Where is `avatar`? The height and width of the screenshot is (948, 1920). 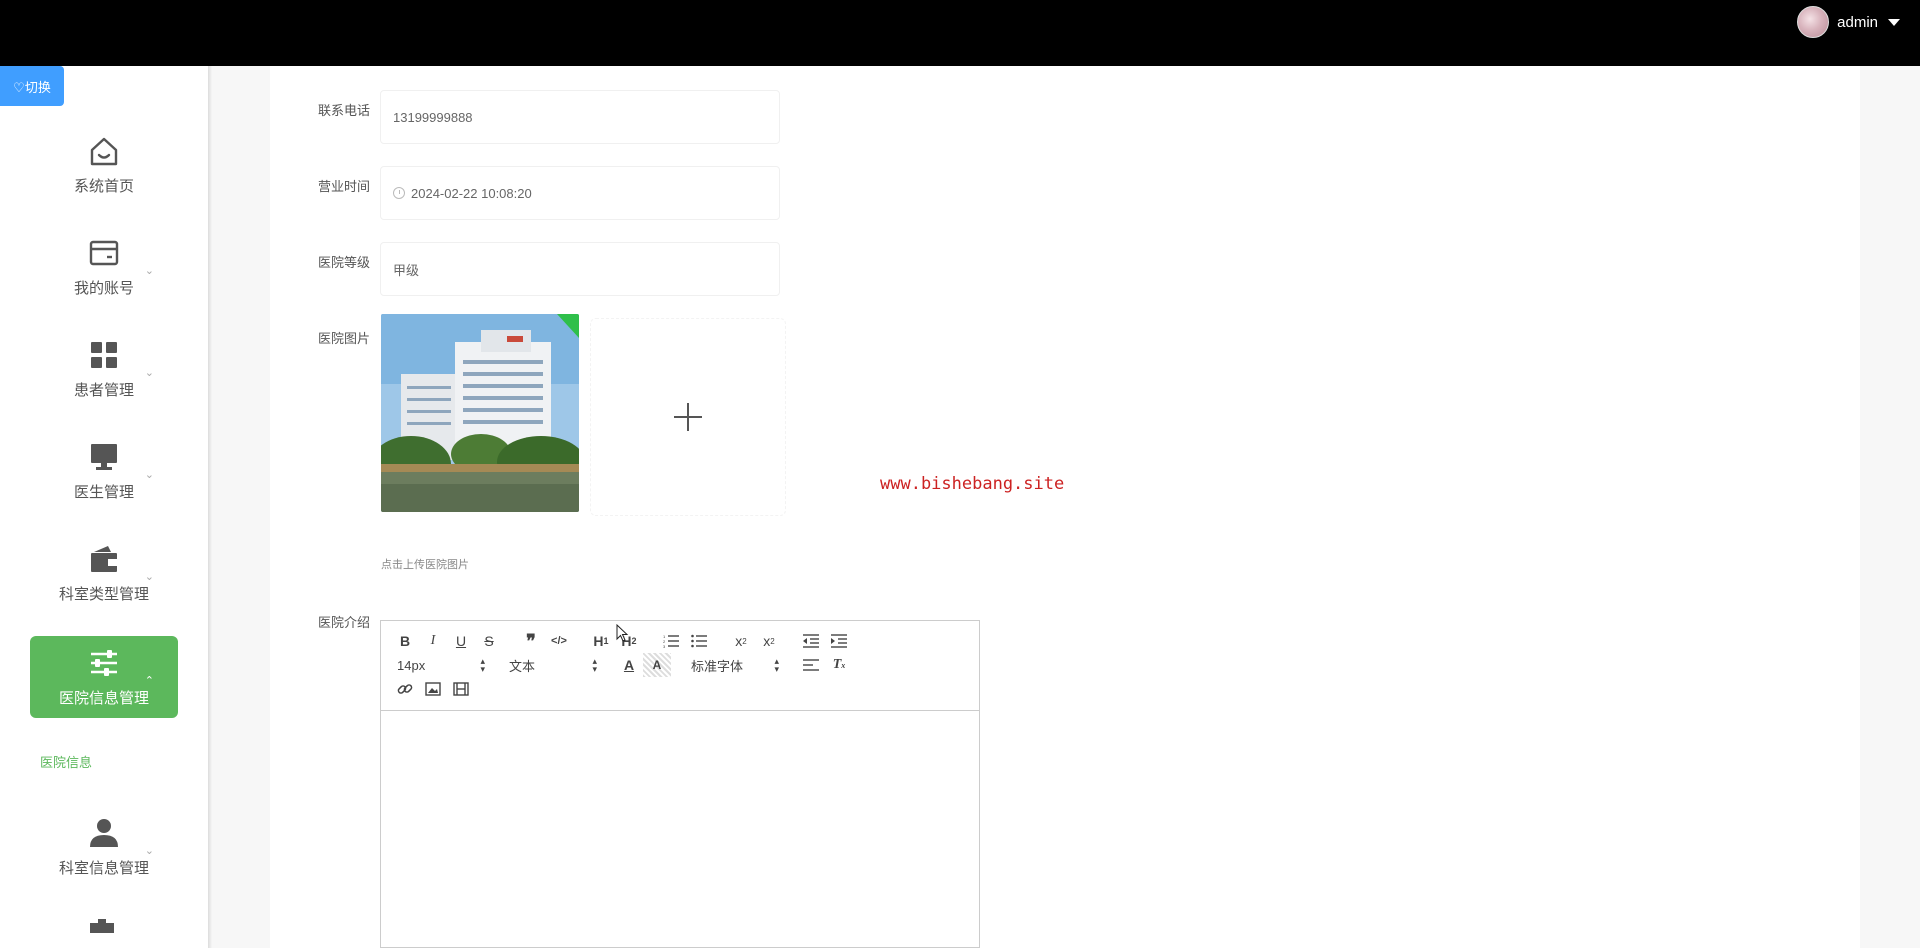
avatar is located at coordinates (1813, 22).